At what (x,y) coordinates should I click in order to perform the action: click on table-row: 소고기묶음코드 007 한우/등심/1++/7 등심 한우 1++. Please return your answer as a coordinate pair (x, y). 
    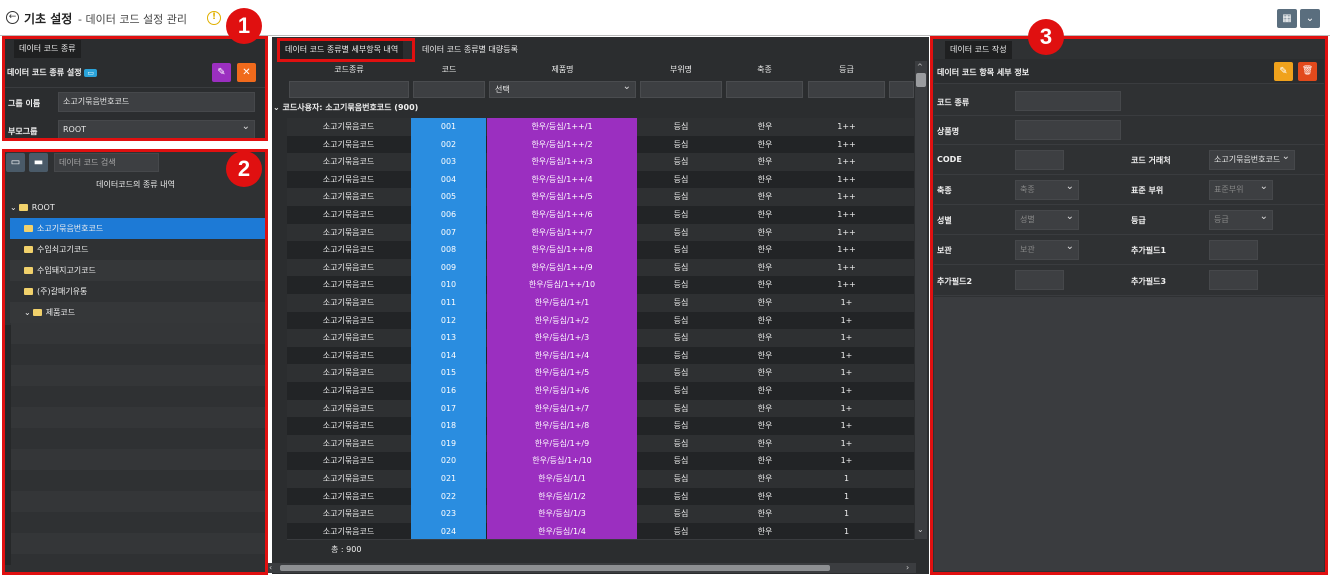
    Looking at the image, I should click on (600, 232).